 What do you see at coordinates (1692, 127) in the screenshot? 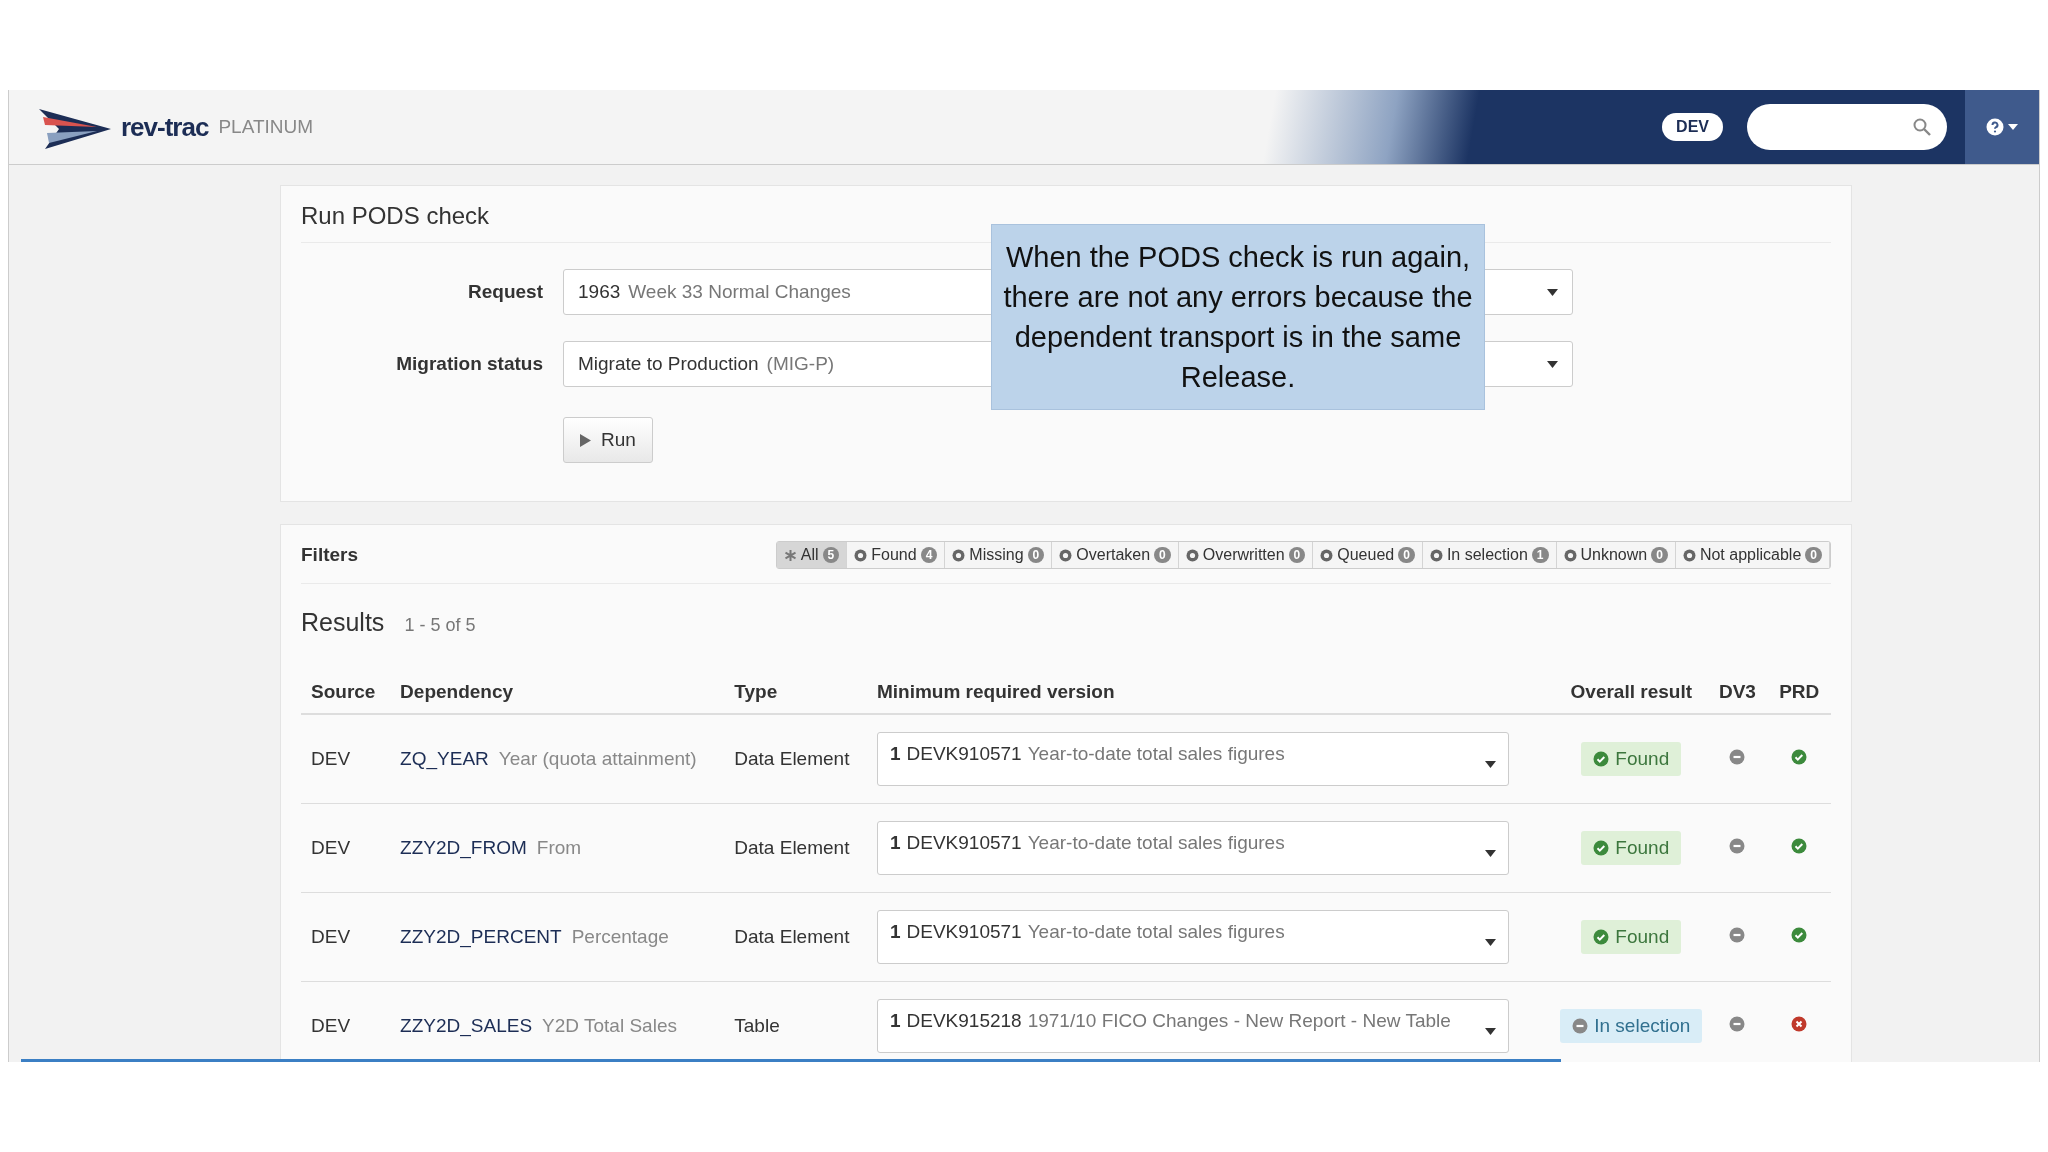
I see `system-badge: DEV` at bounding box center [1692, 127].